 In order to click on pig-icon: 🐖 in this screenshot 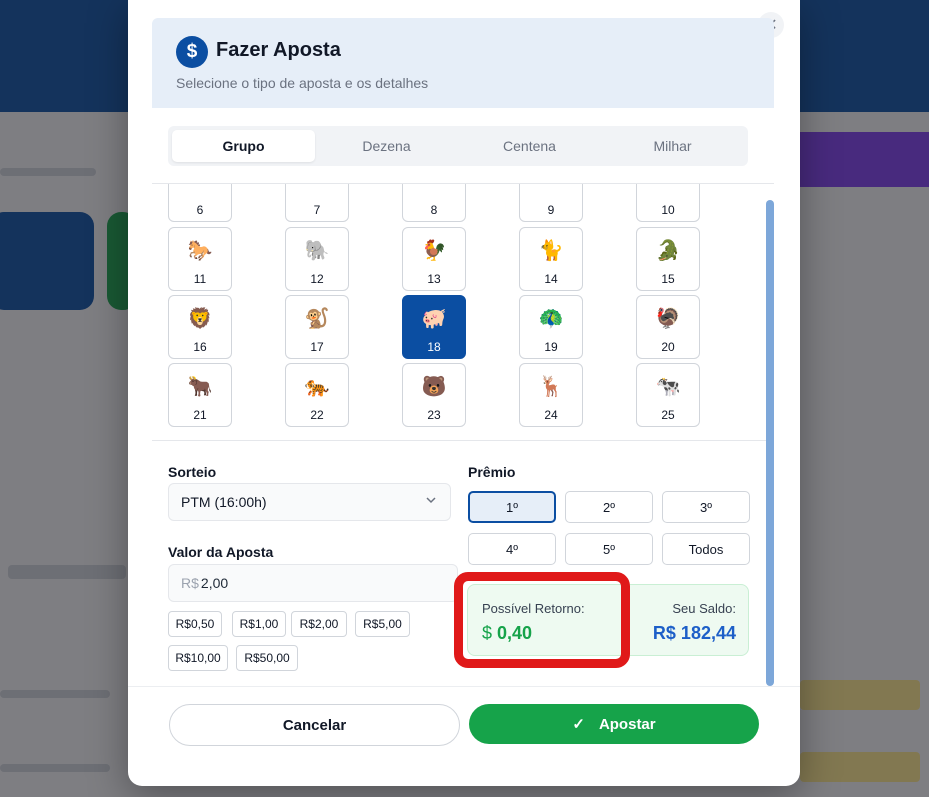, I will do `click(434, 319)`.